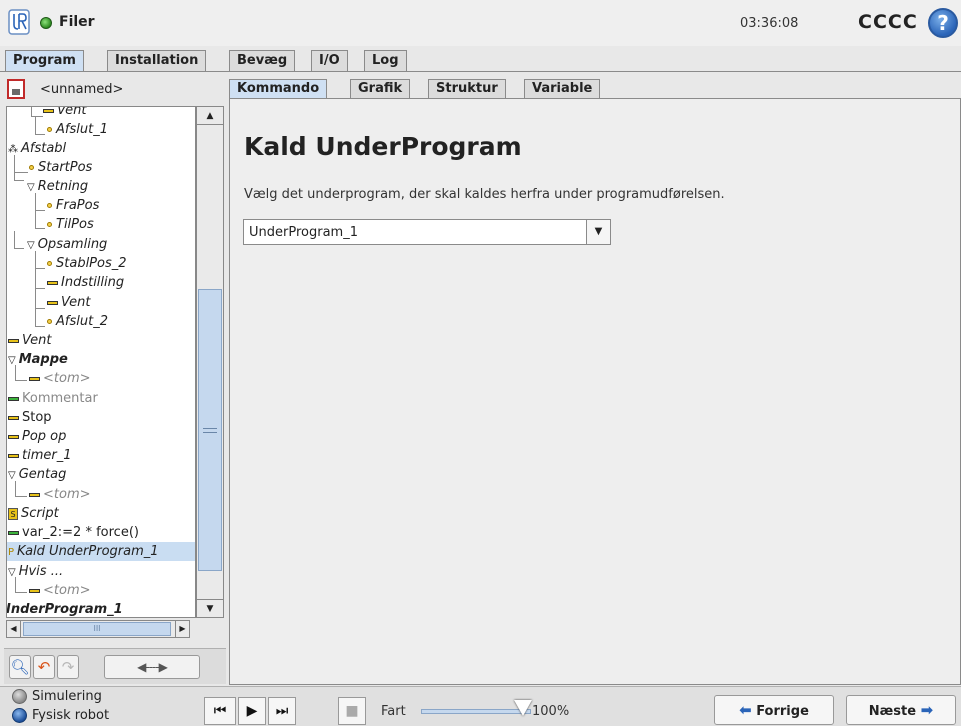 This screenshot has height=726, width=961. What do you see at coordinates (57, 186) in the screenshot?
I see `tree-item: ▽ Retning` at bounding box center [57, 186].